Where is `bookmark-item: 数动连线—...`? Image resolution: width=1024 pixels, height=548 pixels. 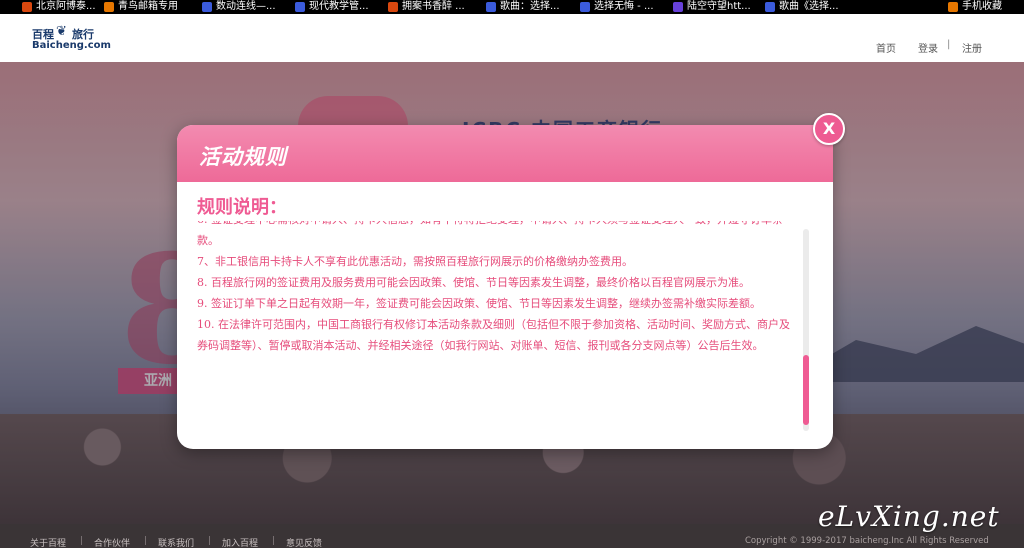 bookmark-item: 数动连线—... is located at coordinates (239, 7).